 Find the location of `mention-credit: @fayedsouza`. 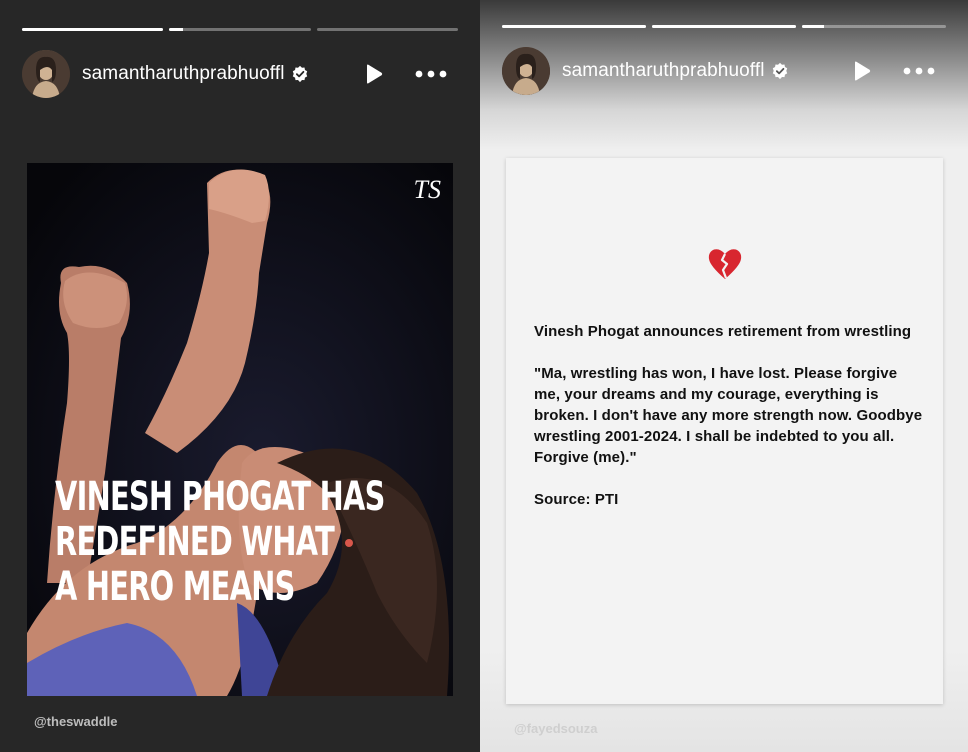

mention-credit: @fayedsouza is located at coordinates (555, 728).